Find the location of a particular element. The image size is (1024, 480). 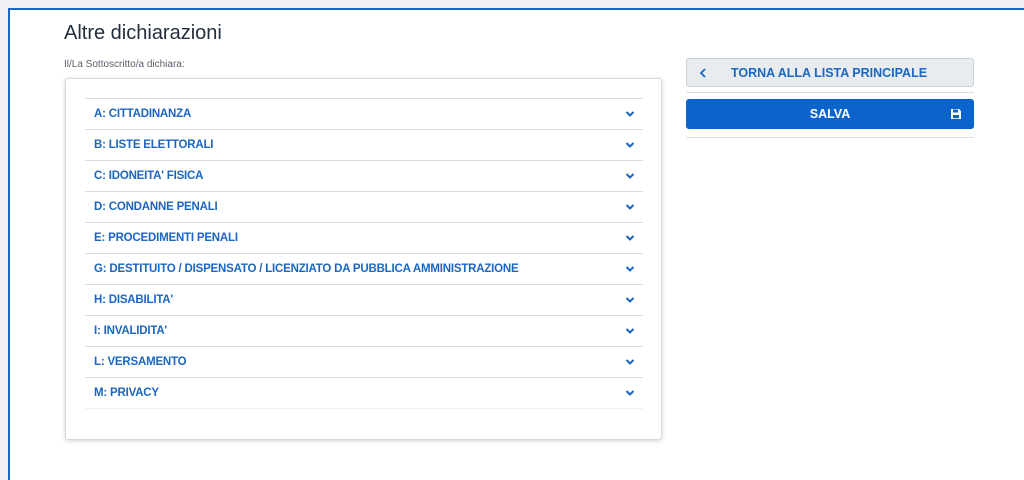

accordion-item-label: A: CITTADINANZA is located at coordinates (143, 114).